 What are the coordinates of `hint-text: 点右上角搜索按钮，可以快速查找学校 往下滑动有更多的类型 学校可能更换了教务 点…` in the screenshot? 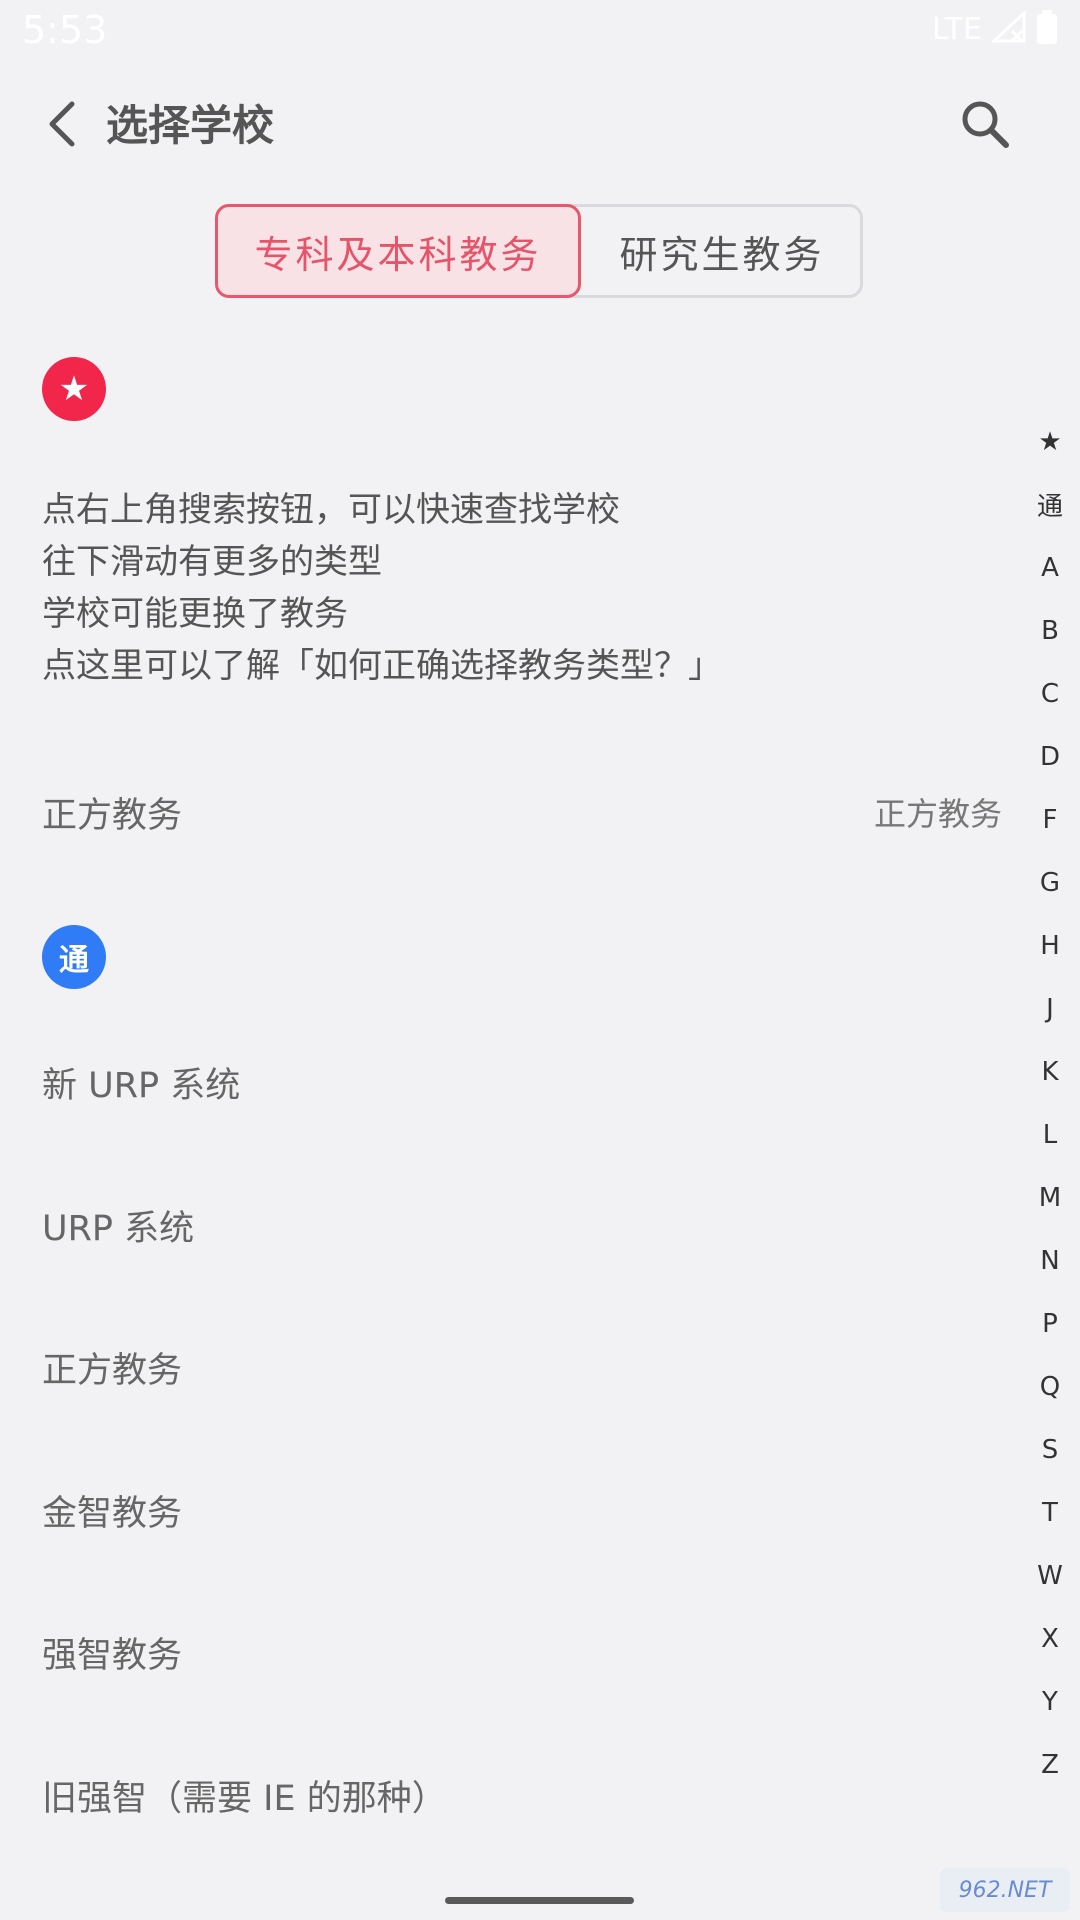 It's located at (382, 588).